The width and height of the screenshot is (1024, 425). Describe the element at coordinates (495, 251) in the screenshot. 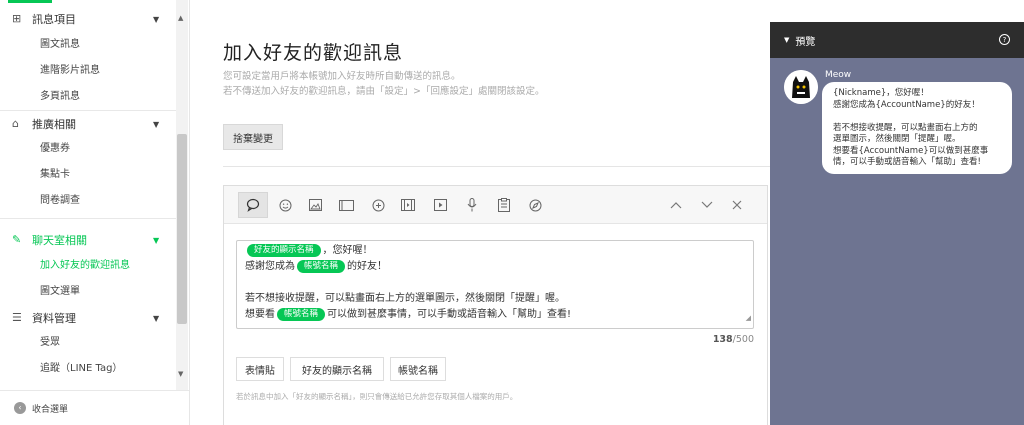

I see `message-line: 好友的顯示名稱 ，您好喔！` at that location.